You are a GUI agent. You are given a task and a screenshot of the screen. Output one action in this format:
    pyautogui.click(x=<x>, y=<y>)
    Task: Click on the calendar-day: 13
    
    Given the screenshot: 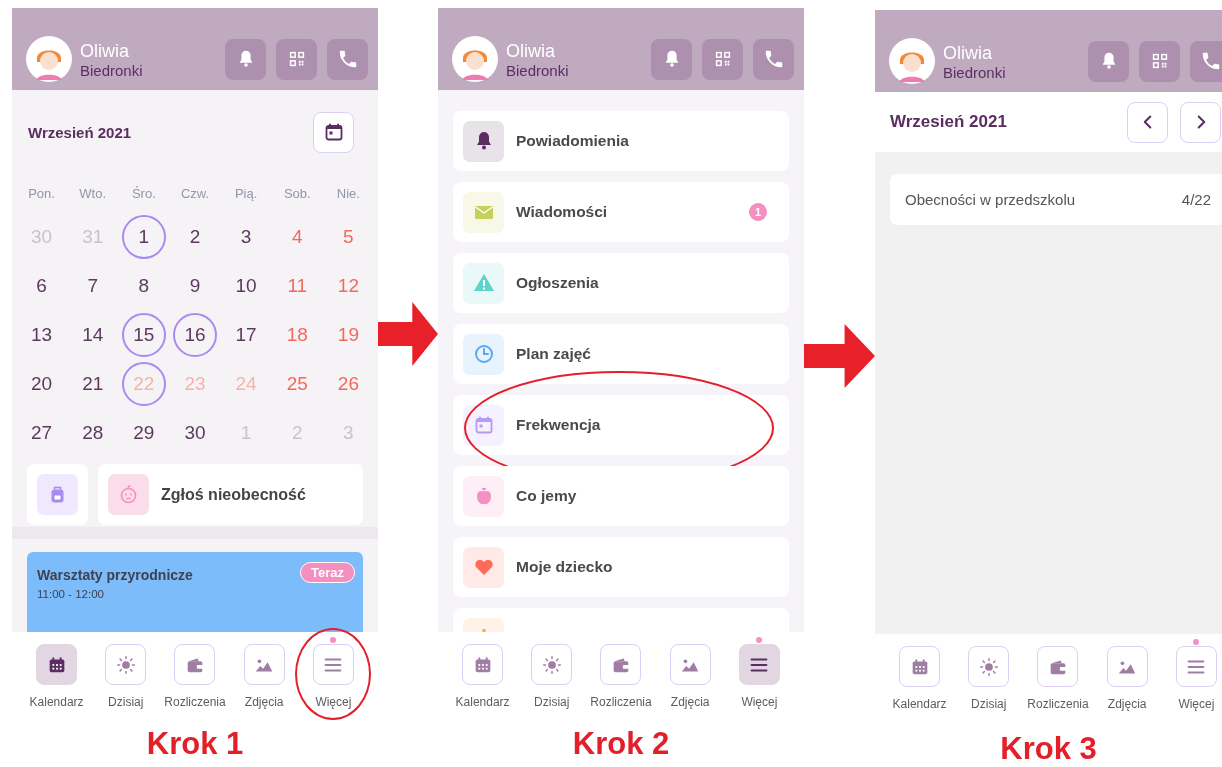 What is the action you would take?
    pyautogui.click(x=41, y=334)
    